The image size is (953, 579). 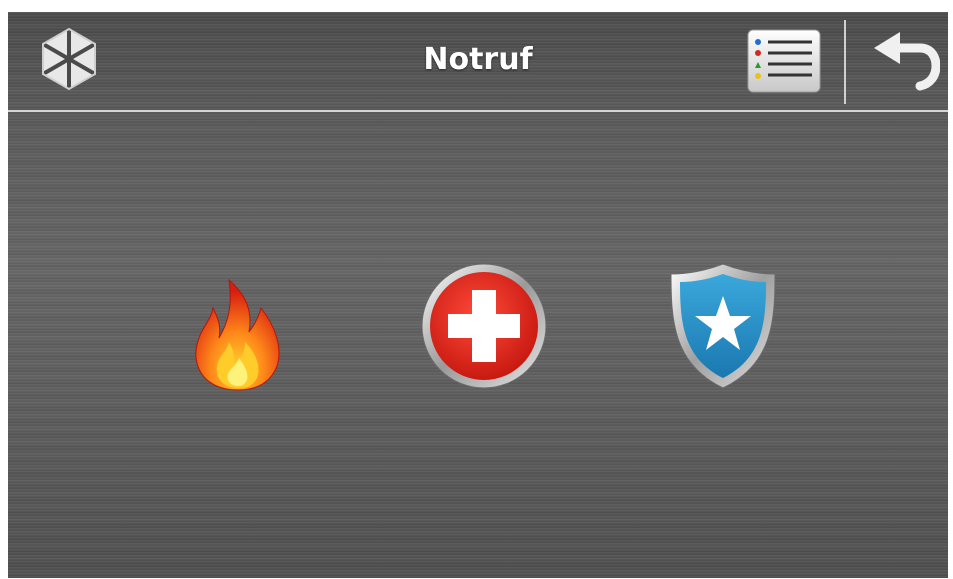 What do you see at coordinates (784, 61) in the screenshot?
I see `event-list-icon` at bounding box center [784, 61].